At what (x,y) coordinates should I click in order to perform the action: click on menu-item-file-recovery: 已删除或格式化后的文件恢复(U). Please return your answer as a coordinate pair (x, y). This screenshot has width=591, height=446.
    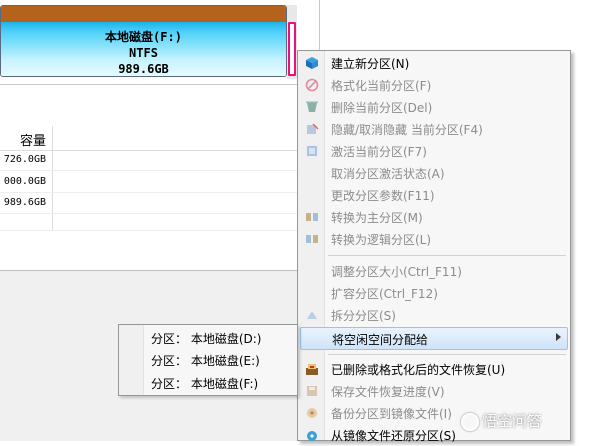
    Looking at the image, I should click on (434, 369).